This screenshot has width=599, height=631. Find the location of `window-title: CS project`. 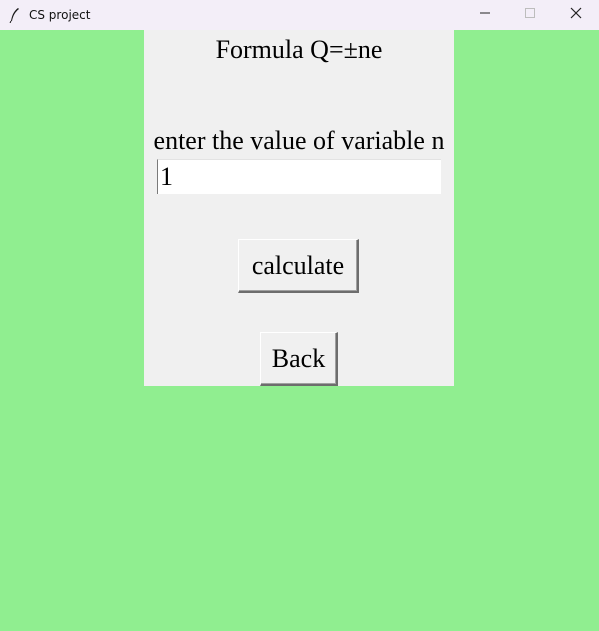

window-title: CS project is located at coordinates (60, 15).